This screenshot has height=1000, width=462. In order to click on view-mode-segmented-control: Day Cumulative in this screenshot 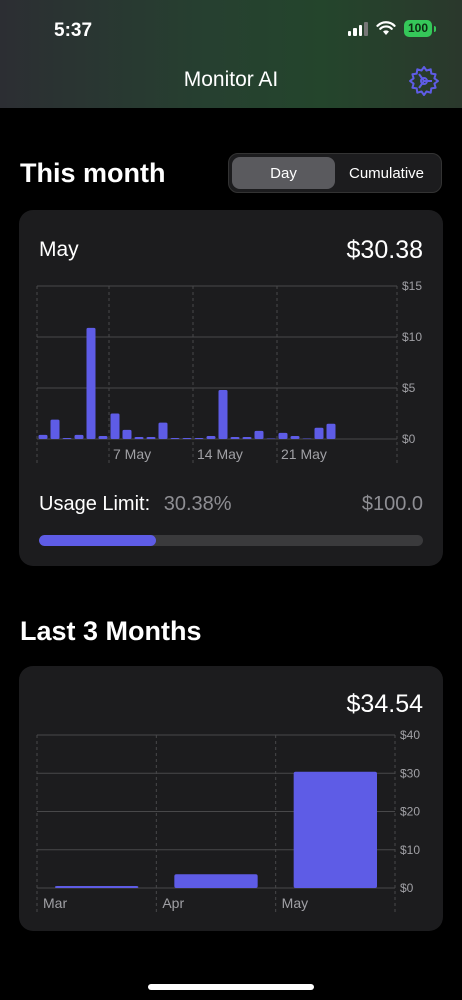, I will do `click(335, 173)`.